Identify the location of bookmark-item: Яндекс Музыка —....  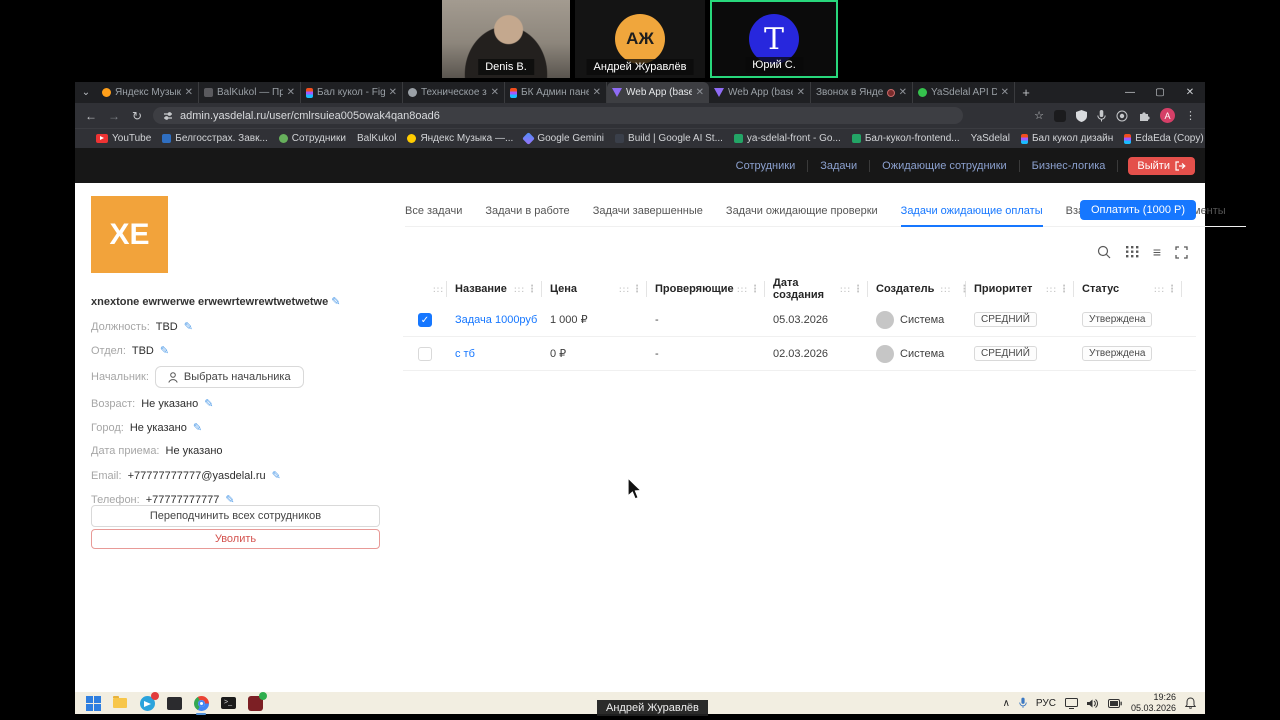
(460, 138).